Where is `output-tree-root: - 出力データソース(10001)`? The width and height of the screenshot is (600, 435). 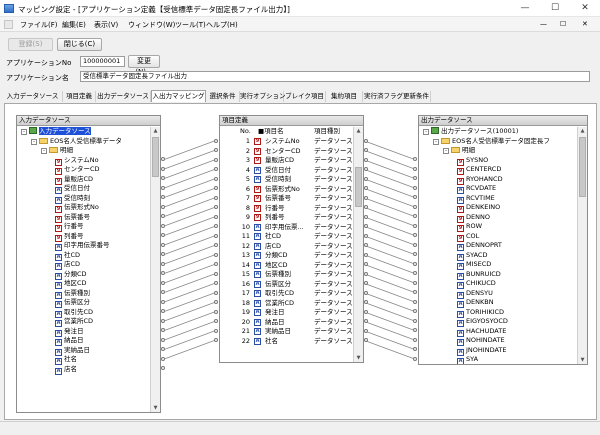 output-tree-root: - 出力データソース(10001) is located at coordinates (498, 132).